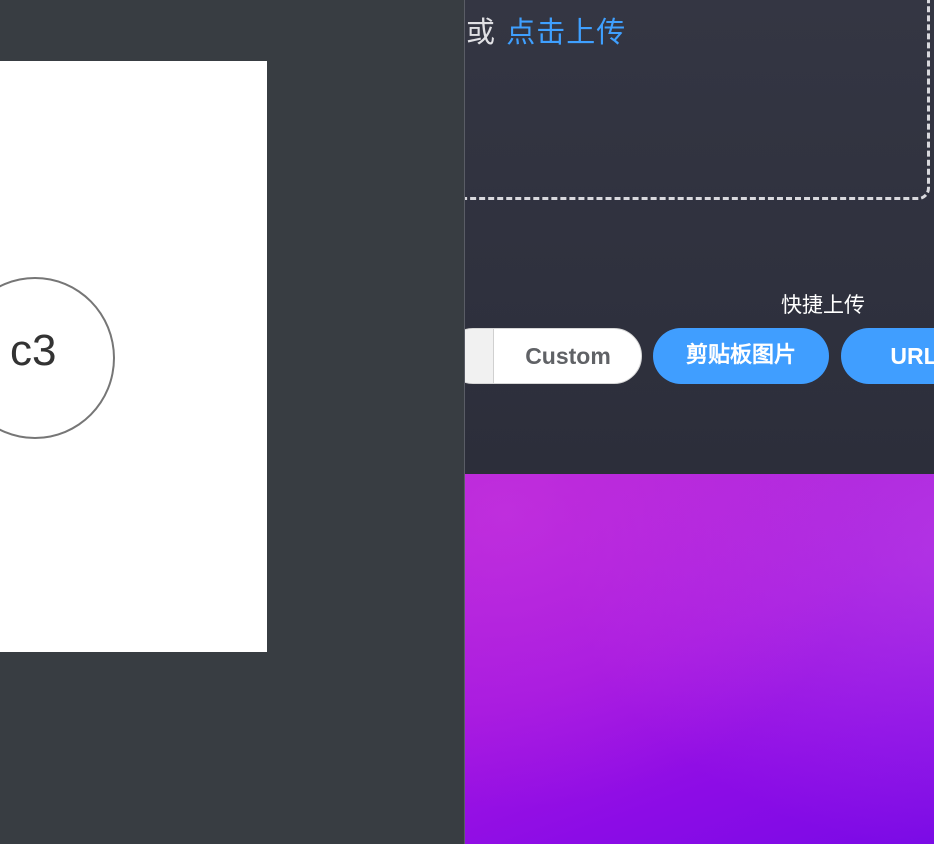  I want to click on clipboard-image-button: 剪贴板图片, so click(741, 356).